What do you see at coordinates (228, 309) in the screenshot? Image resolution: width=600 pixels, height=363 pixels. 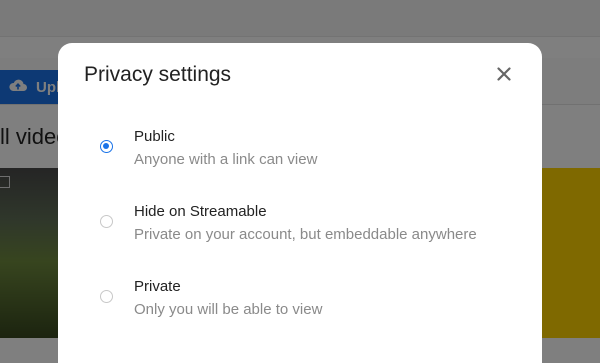 I see `option-description: Only you will be able to view` at bounding box center [228, 309].